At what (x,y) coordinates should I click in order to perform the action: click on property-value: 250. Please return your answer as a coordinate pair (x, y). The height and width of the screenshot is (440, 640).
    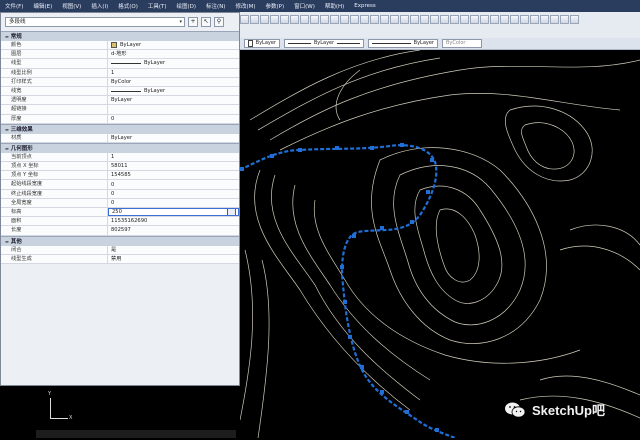
    Looking at the image, I should click on (173, 212).